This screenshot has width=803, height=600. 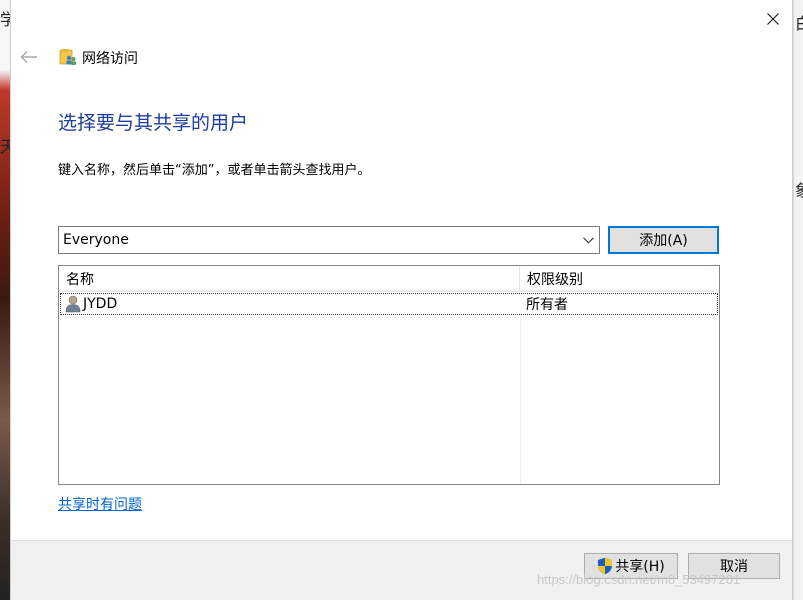 I want to click on close-icon, so click(x=773, y=19).